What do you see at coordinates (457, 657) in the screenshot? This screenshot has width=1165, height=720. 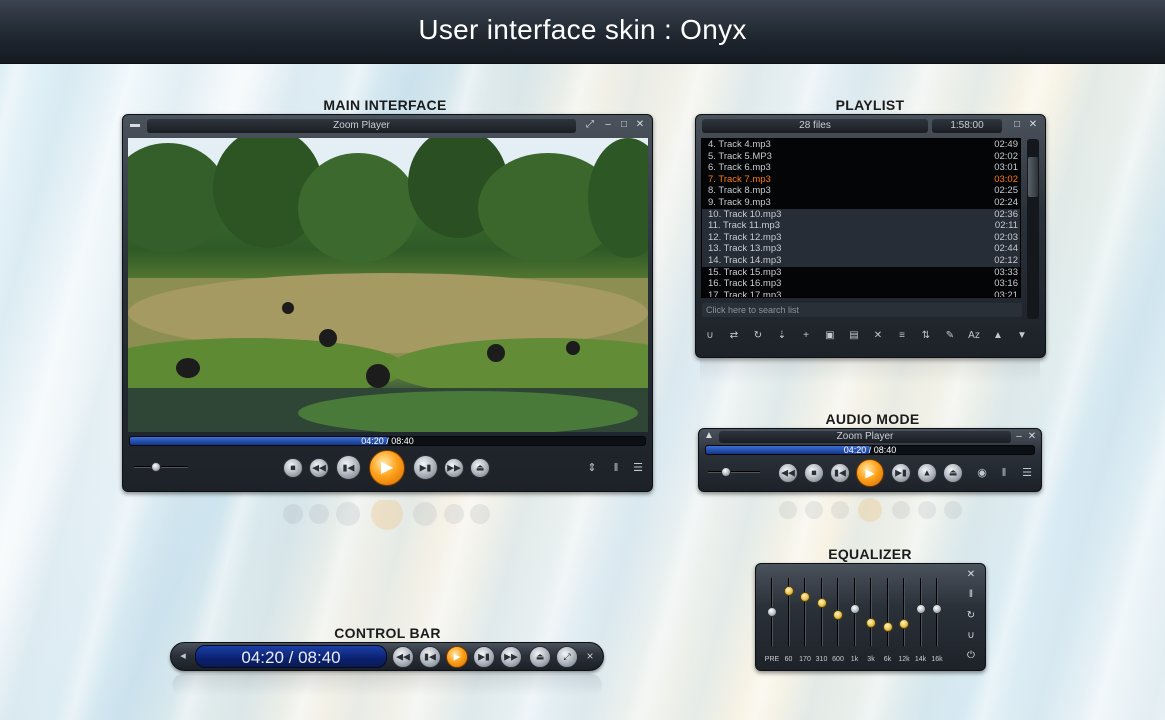 I see `bar-play-button: ▶` at bounding box center [457, 657].